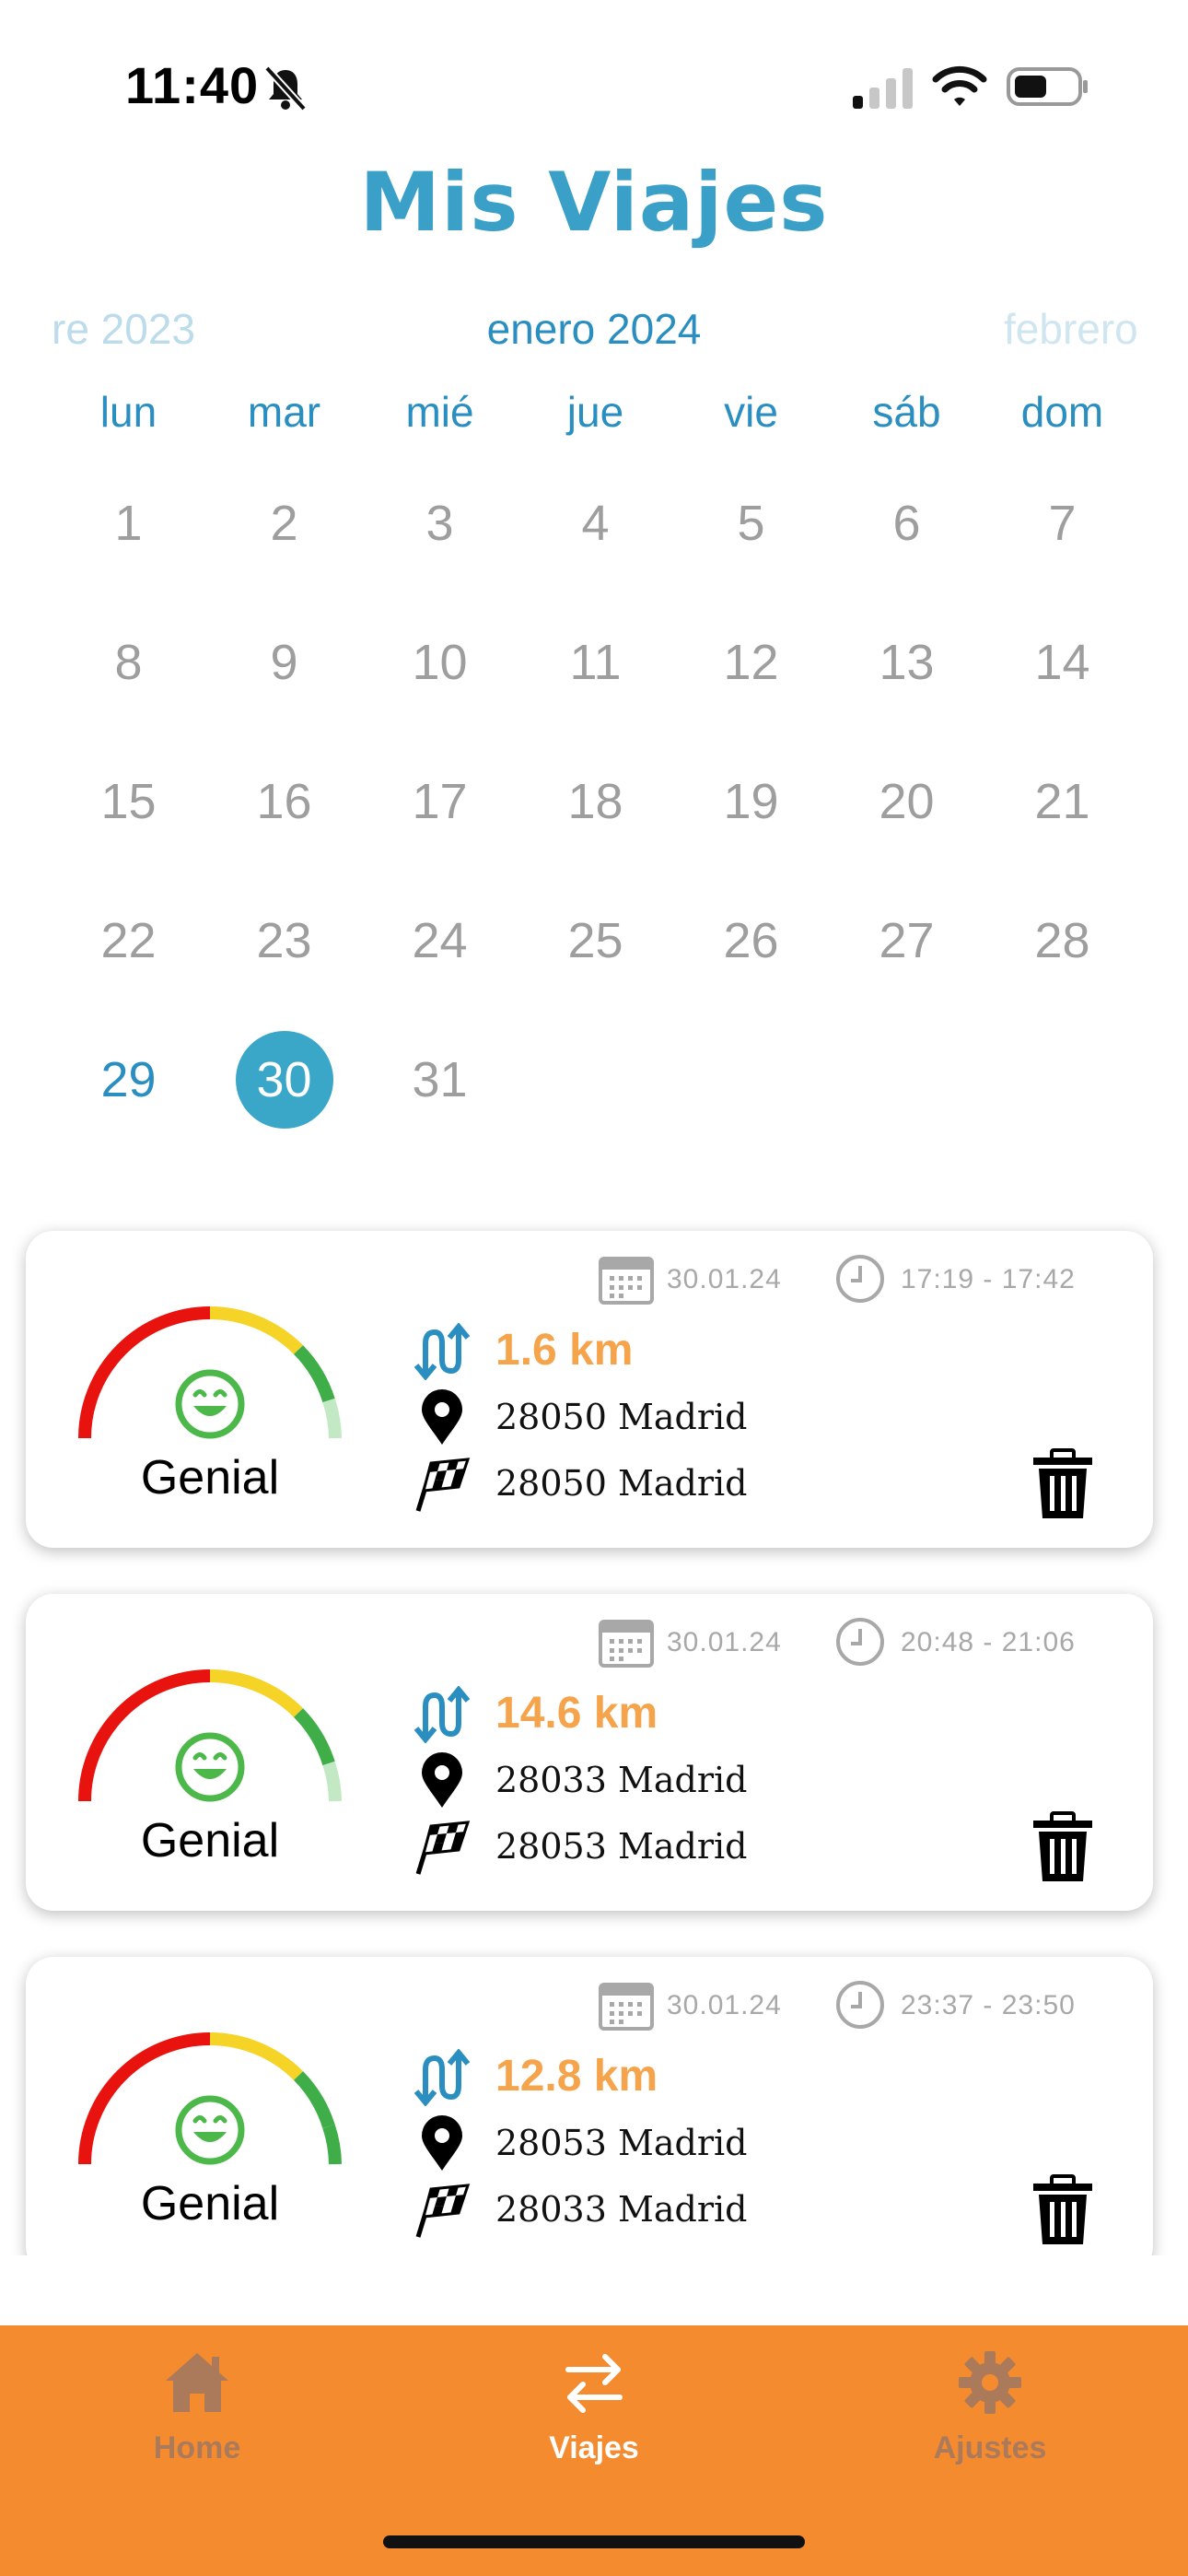  Describe the element at coordinates (1073, 329) in the screenshot. I see `next-month: febrero` at that location.